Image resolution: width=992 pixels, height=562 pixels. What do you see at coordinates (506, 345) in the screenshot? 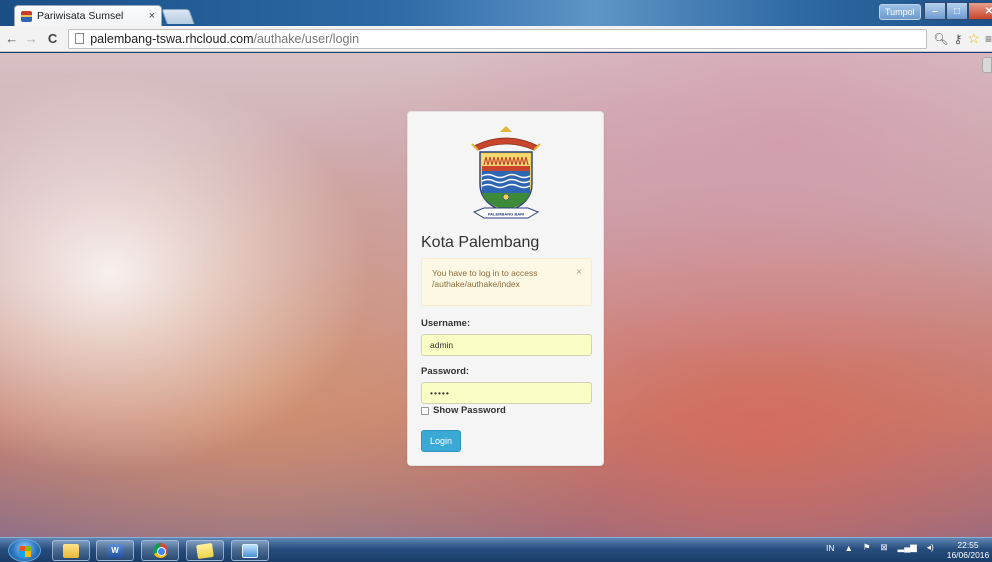
I see `username-input` at bounding box center [506, 345].